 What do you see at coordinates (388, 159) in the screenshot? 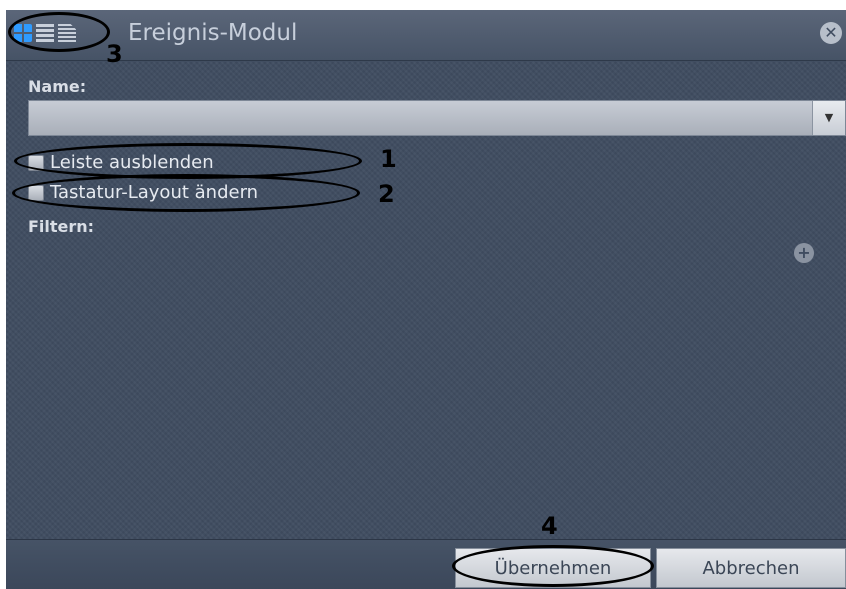
I see `annotation-number-1: 1` at bounding box center [388, 159].